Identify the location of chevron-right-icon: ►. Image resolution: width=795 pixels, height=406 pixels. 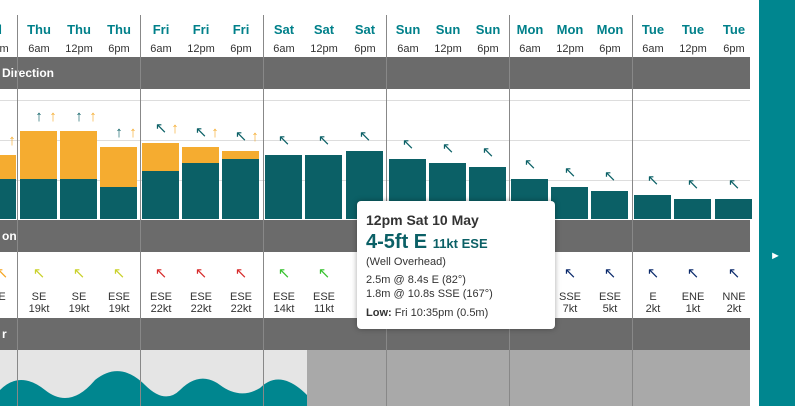
(775, 256).